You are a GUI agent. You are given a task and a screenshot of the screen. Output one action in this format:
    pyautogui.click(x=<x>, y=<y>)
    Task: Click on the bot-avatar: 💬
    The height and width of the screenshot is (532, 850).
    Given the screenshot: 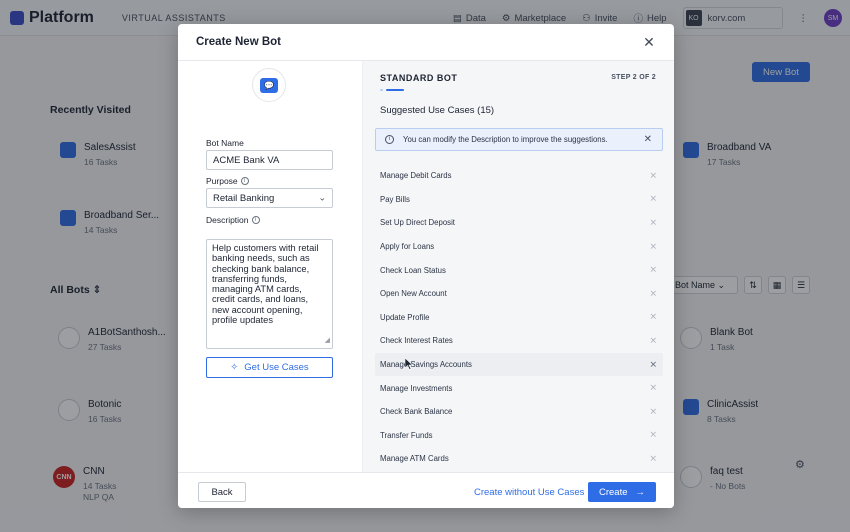 What is the action you would take?
    pyautogui.click(x=269, y=85)
    